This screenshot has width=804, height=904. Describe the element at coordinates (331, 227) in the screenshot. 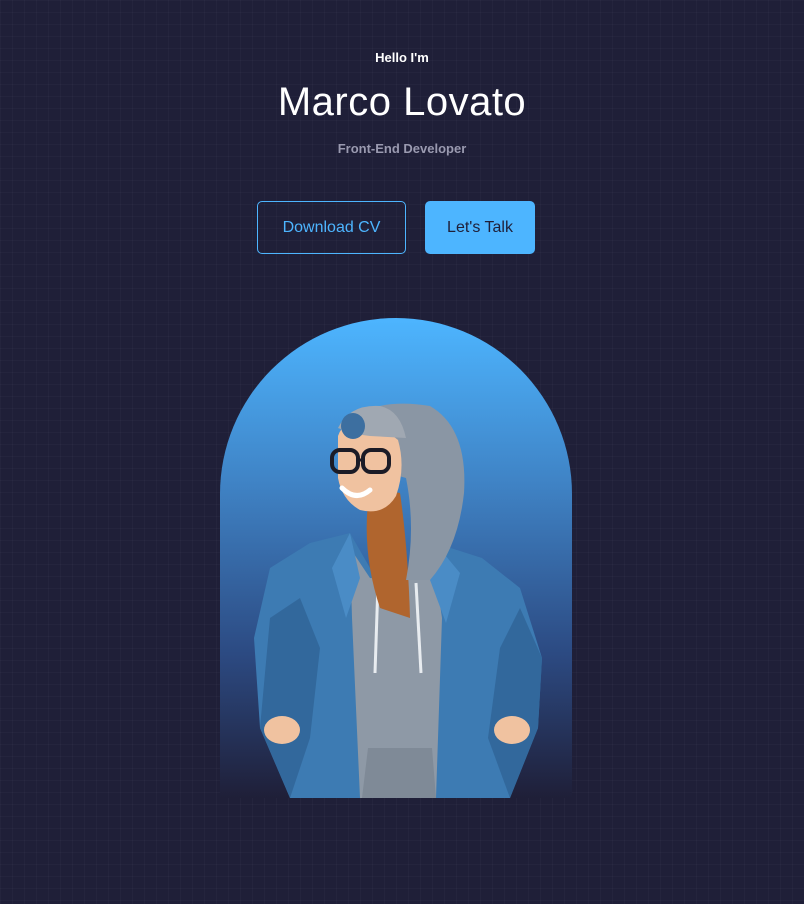

I see `download-cv-button: Download CV` at that location.